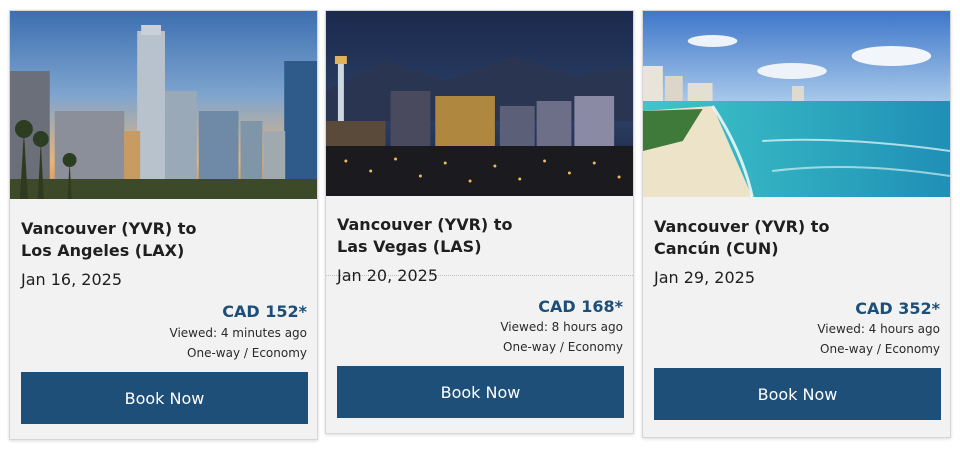 The height and width of the screenshot is (449, 960). I want to click on cancun-beach-photo, so click(796, 104).